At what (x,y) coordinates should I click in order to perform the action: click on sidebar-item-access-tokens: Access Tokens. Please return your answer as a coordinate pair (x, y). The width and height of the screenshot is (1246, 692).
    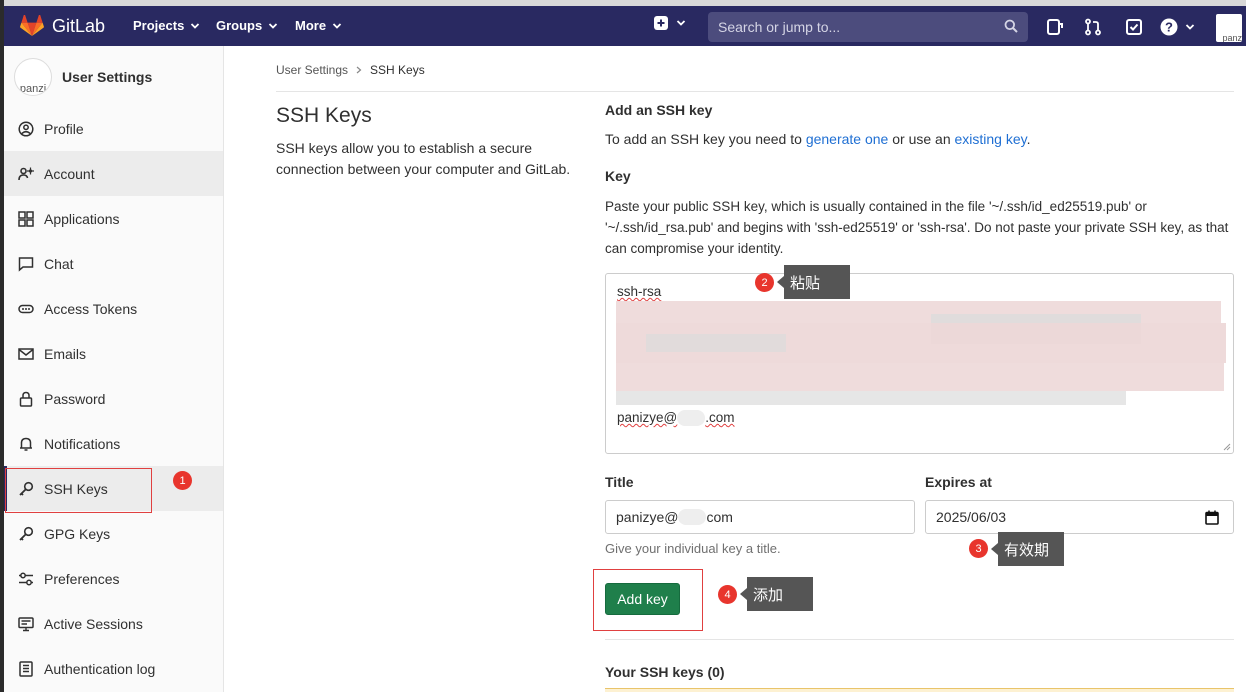
    Looking at the image, I should click on (113, 308).